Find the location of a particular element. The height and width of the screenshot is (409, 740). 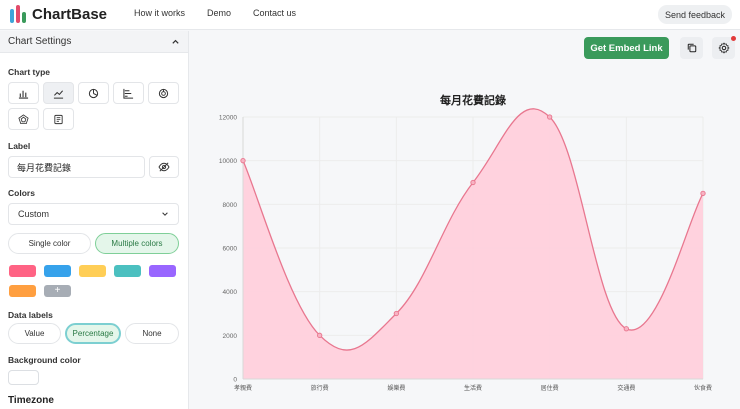

chart-type-line-button is located at coordinates (58, 93).